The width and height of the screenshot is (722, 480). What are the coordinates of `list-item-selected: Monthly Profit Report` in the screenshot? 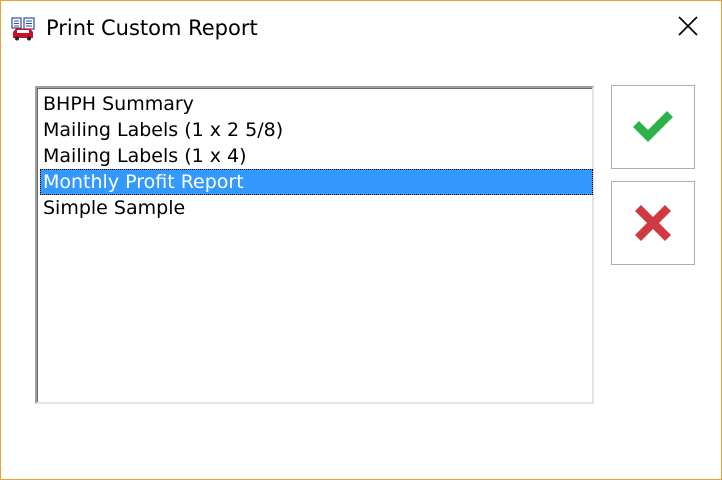 It's located at (316, 182).